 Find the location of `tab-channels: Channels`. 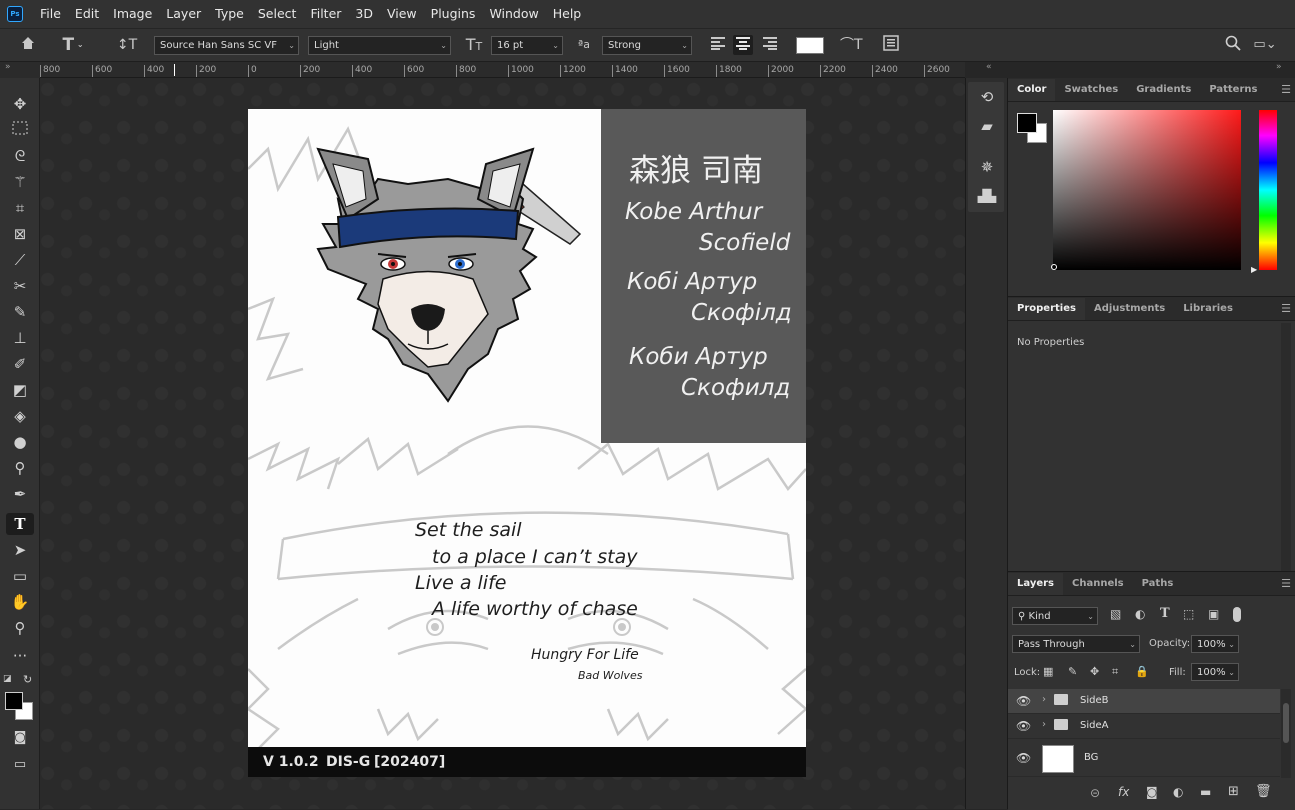

tab-channels: Channels is located at coordinates (1098, 584).